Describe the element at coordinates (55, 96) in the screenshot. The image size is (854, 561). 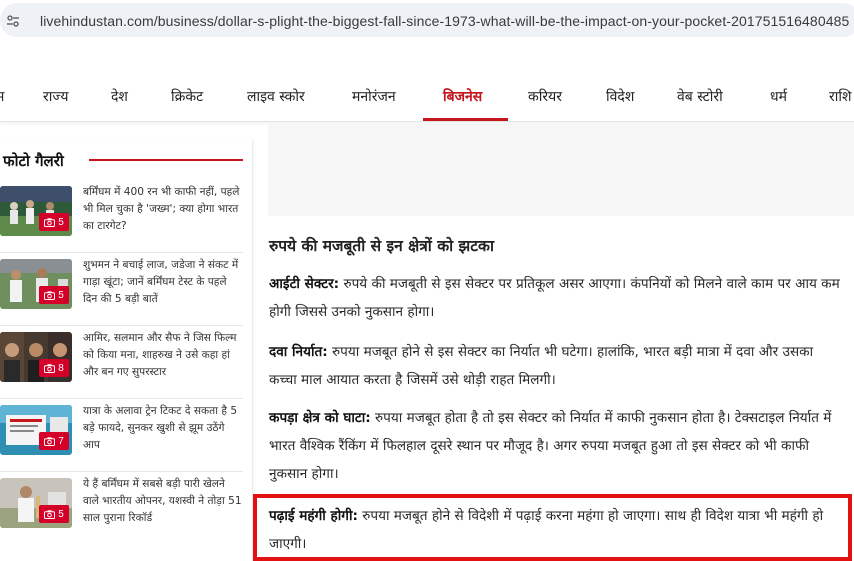
I see `nav-item-states: राज्य` at that location.